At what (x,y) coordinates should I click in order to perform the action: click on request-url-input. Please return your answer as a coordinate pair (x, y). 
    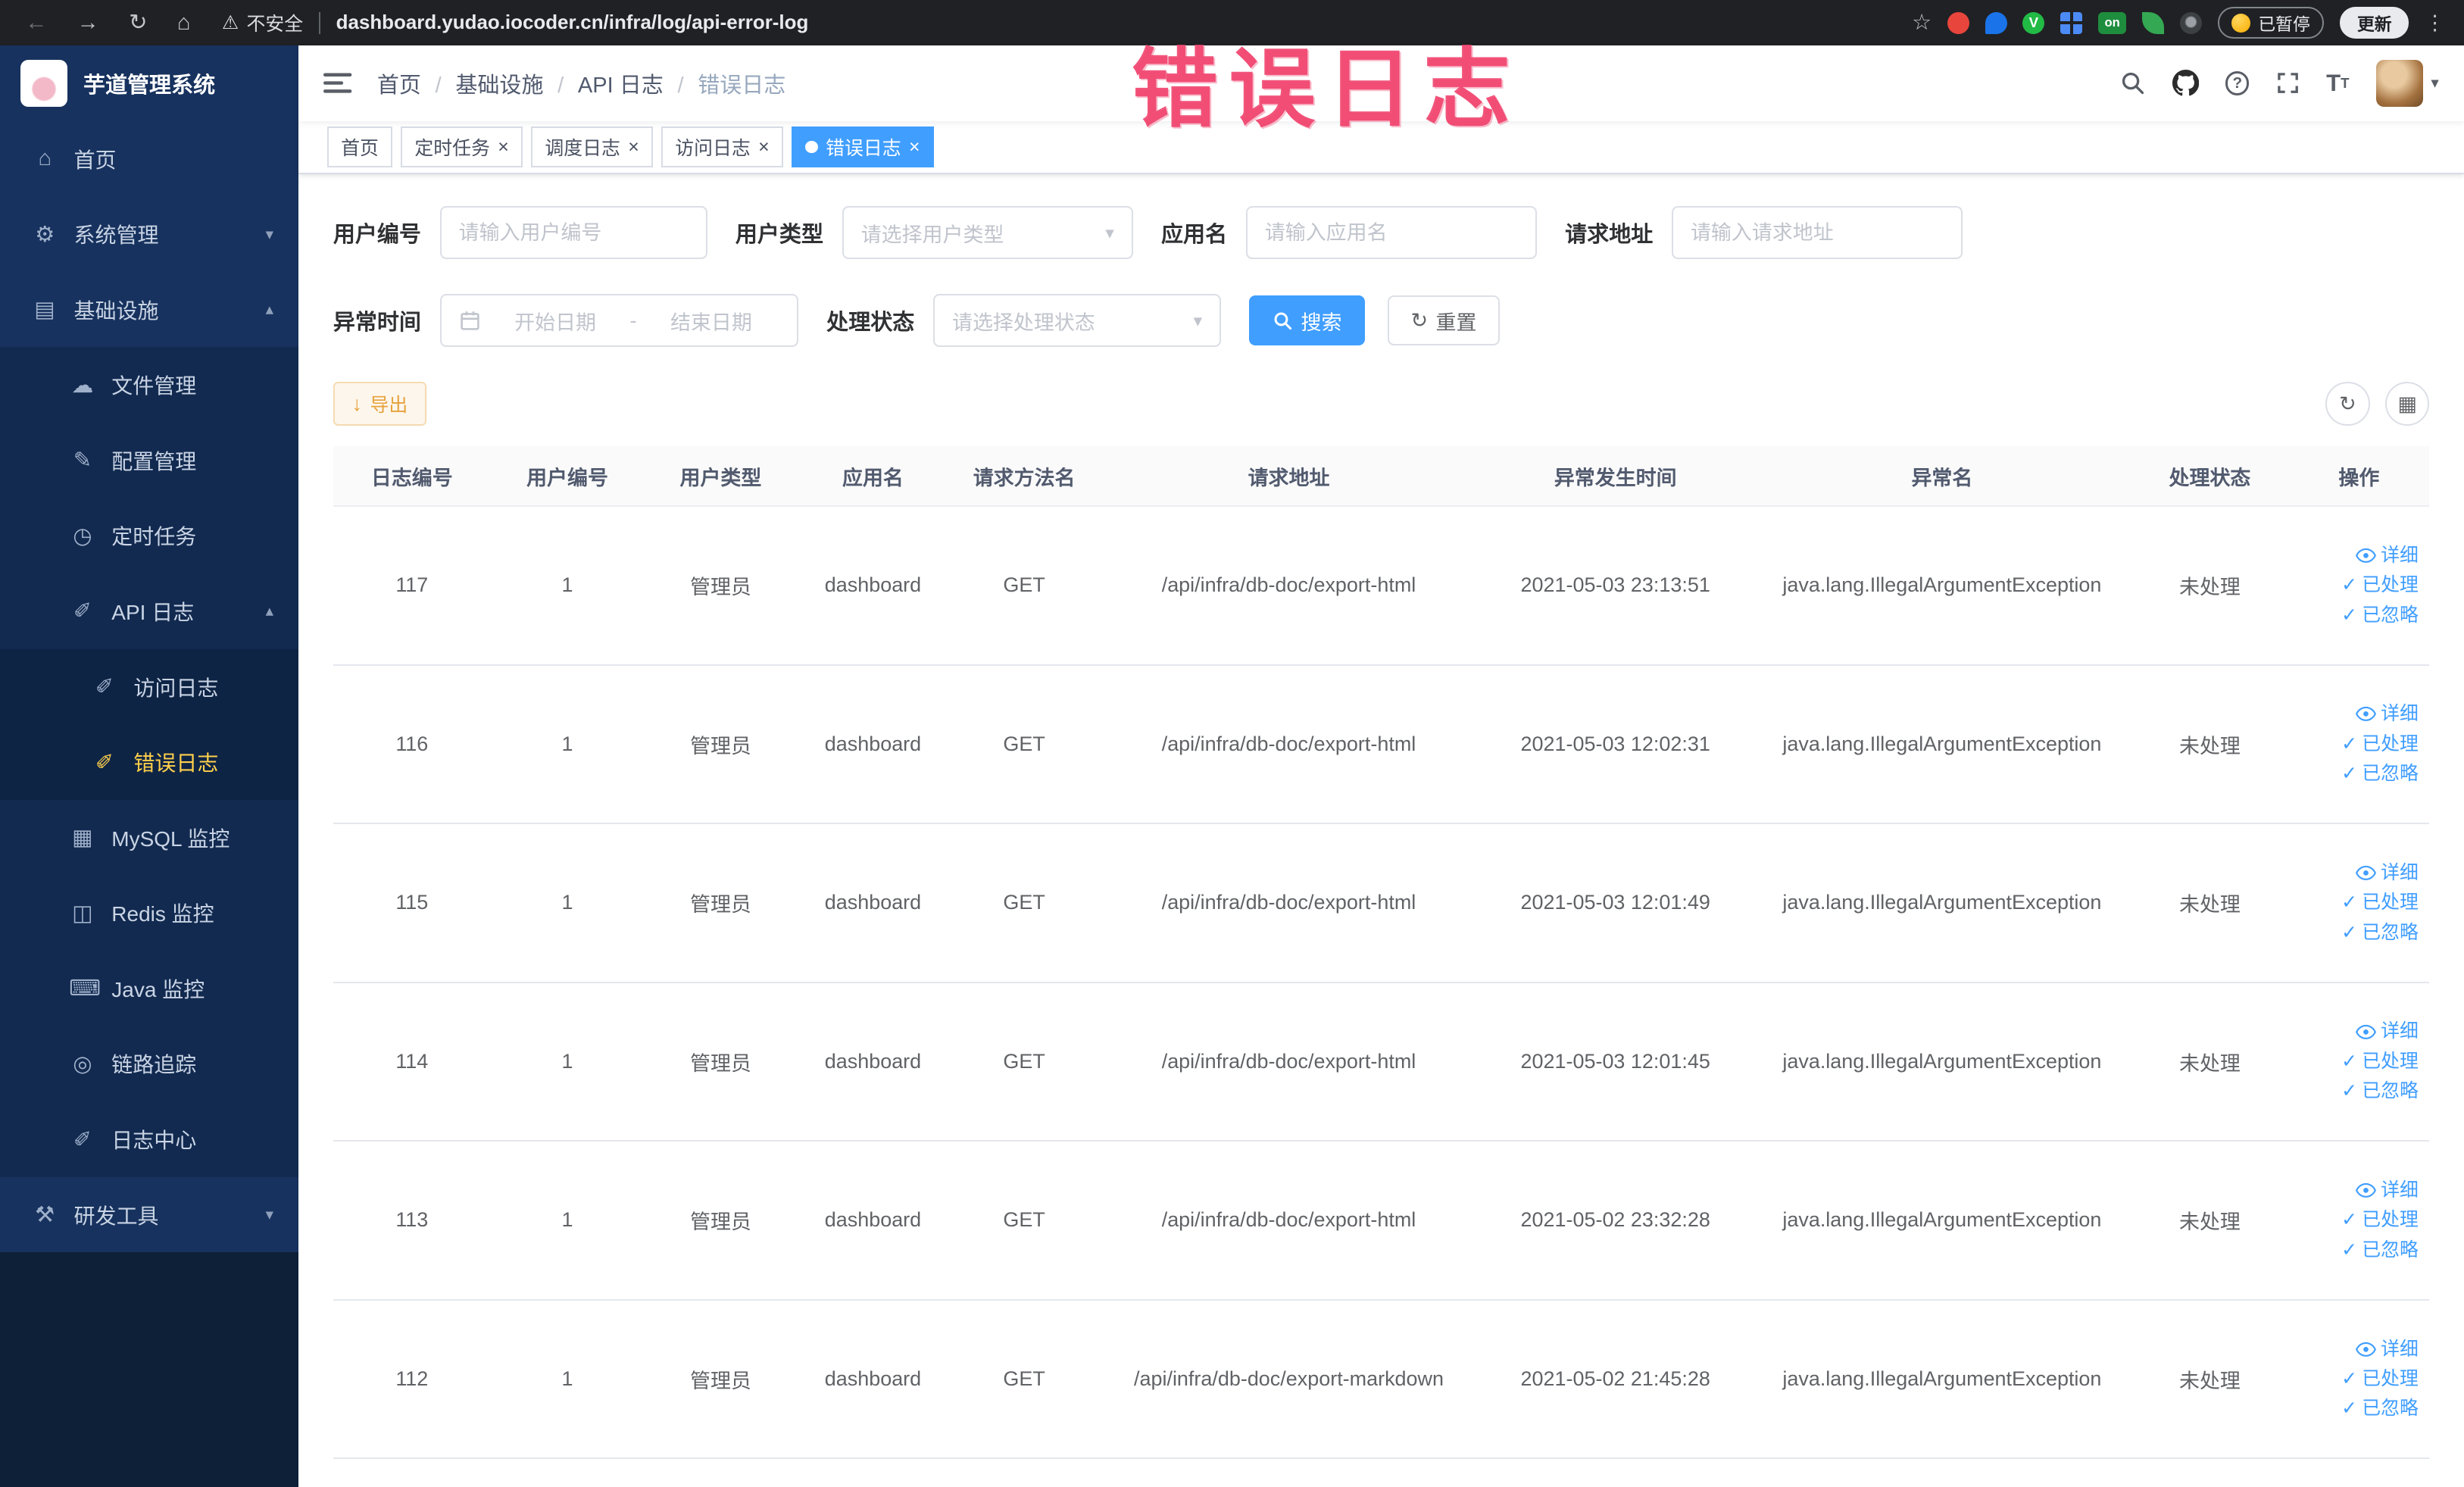
    Looking at the image, I should click on (1817, 232).